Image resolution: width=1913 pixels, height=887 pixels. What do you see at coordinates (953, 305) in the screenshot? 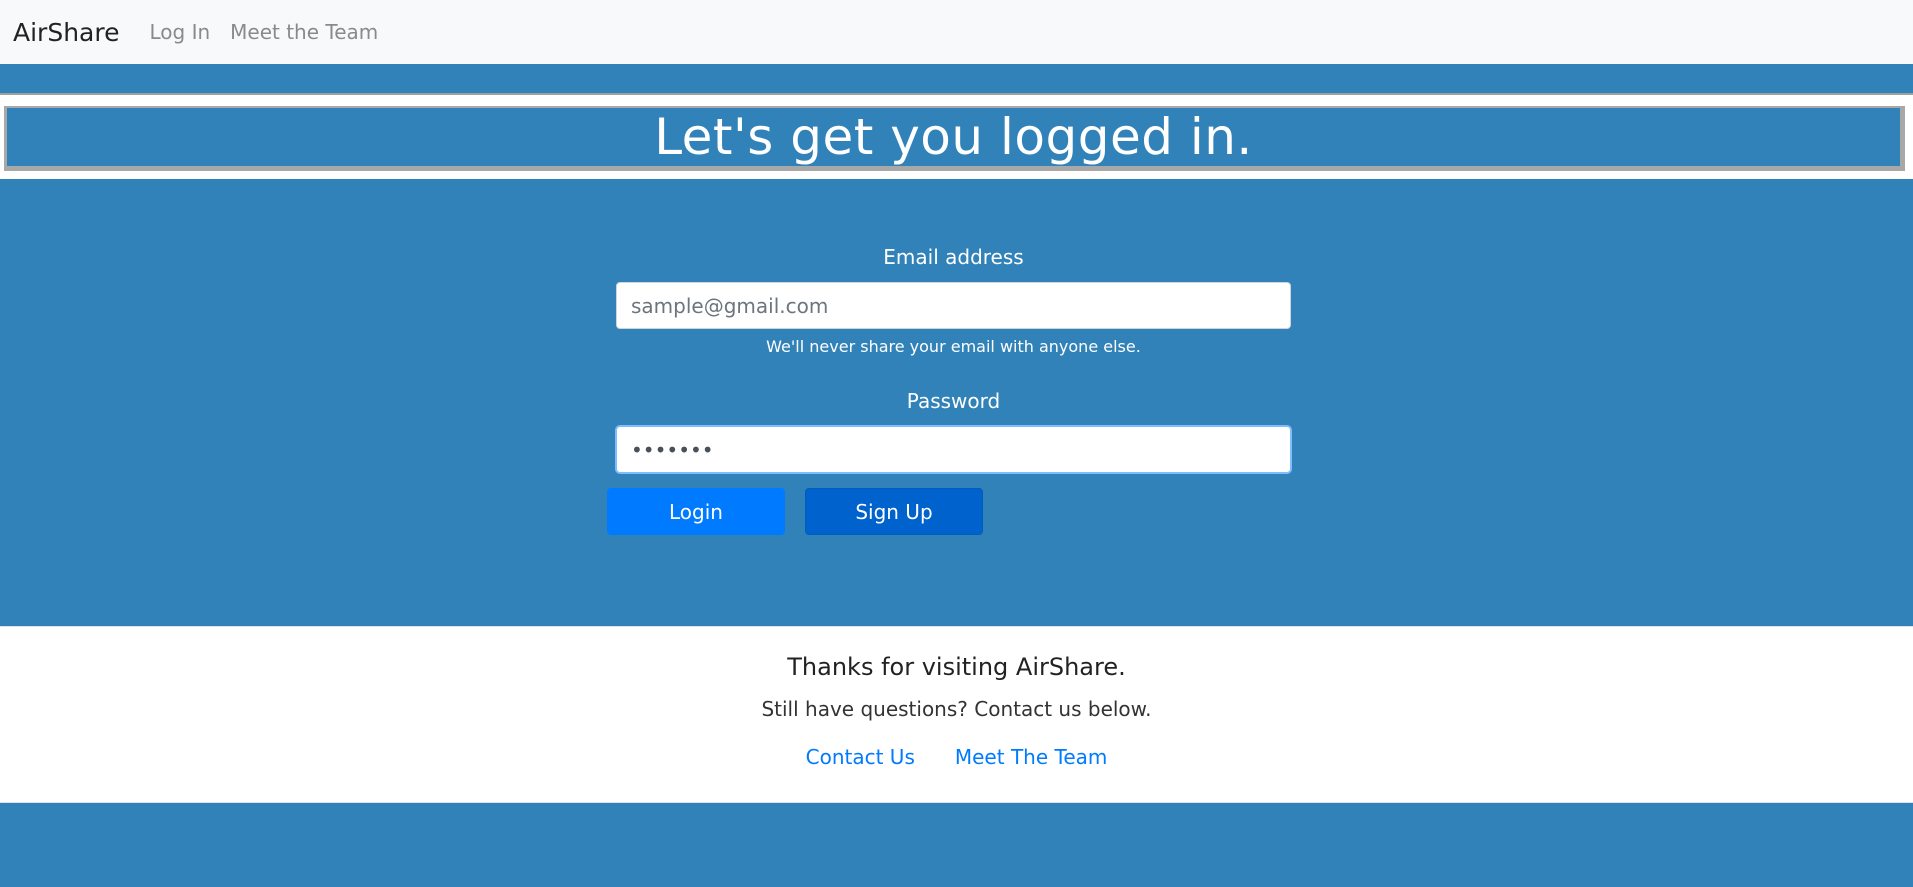
I see `email-field` at bounding box center [953, 305].